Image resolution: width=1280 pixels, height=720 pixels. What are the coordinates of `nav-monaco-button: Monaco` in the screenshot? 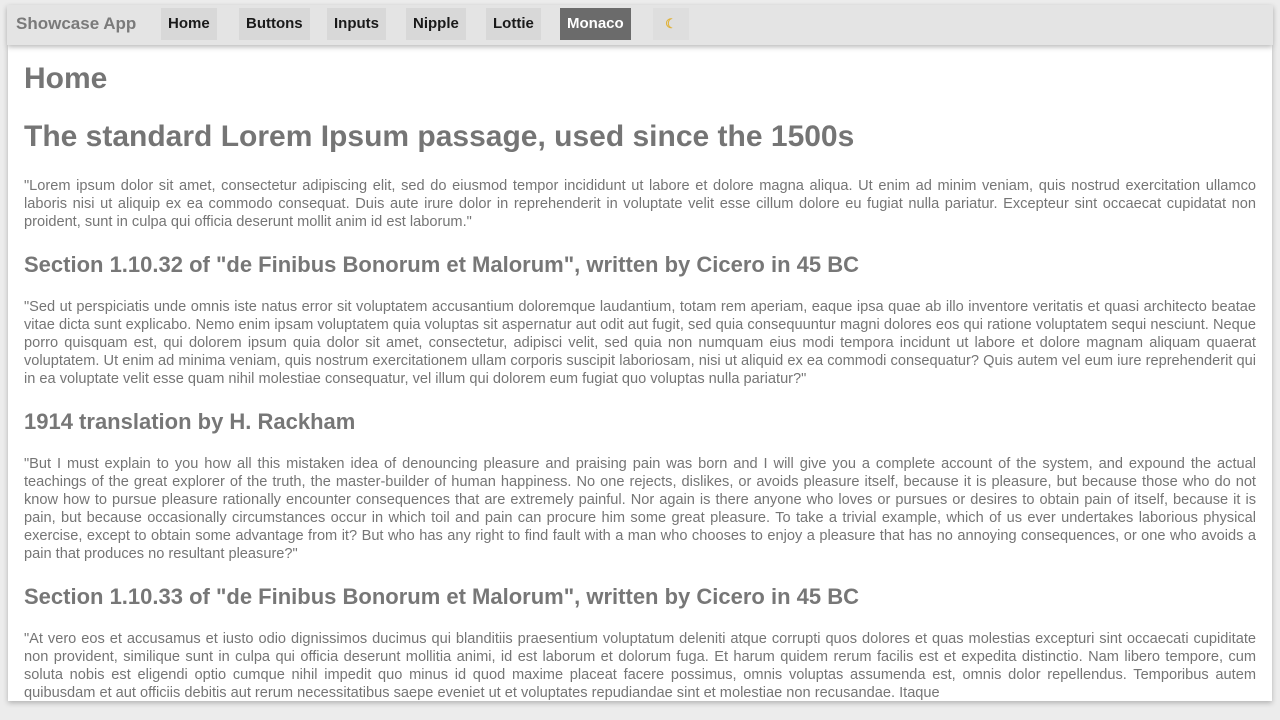 It's located at (595, 24).